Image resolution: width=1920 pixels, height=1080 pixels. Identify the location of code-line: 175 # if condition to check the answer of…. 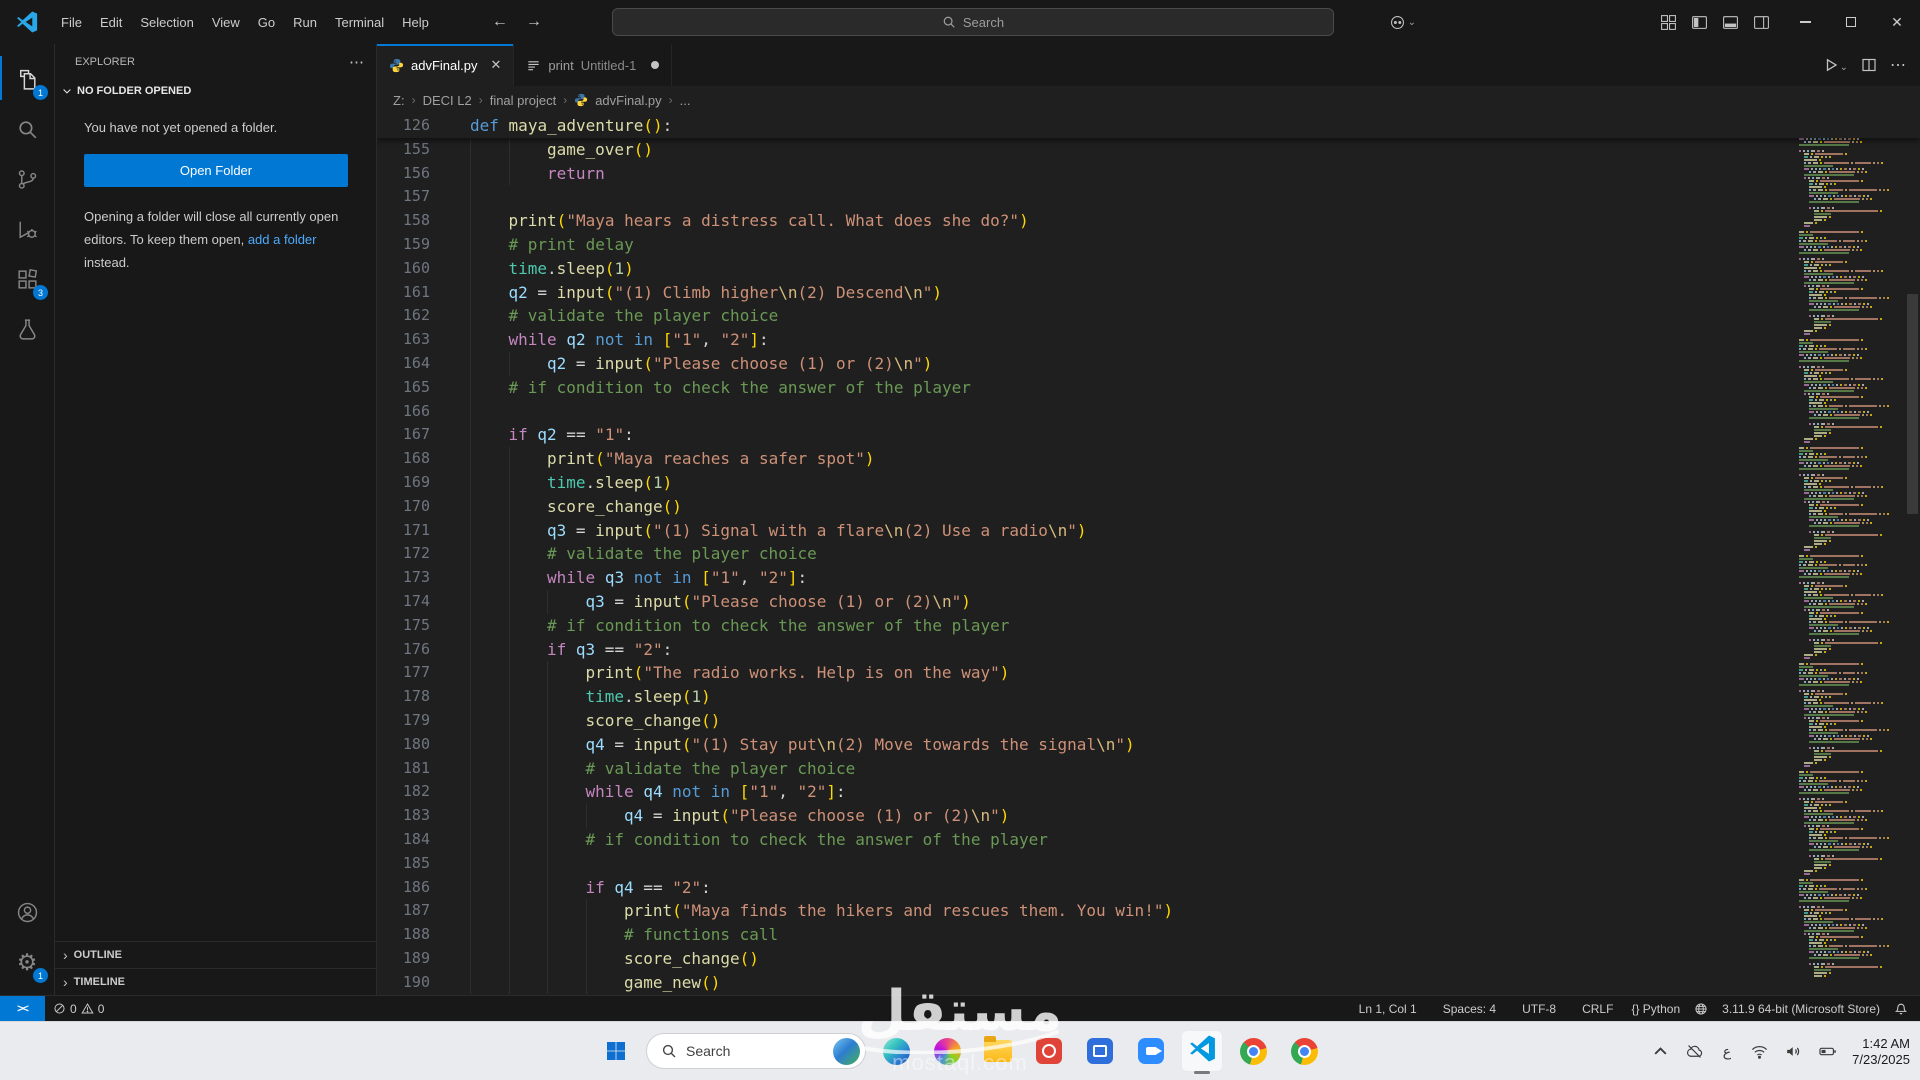
(1148, 625).